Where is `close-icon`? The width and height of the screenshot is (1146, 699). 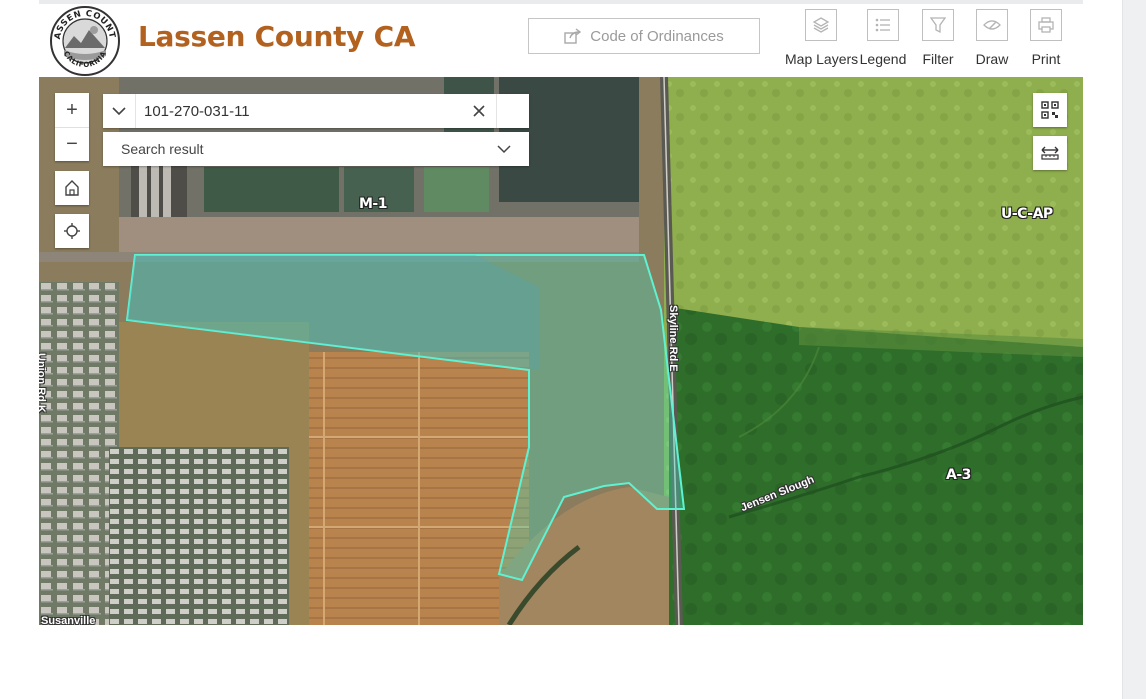
close-icon is located at coordinates (479, 111).